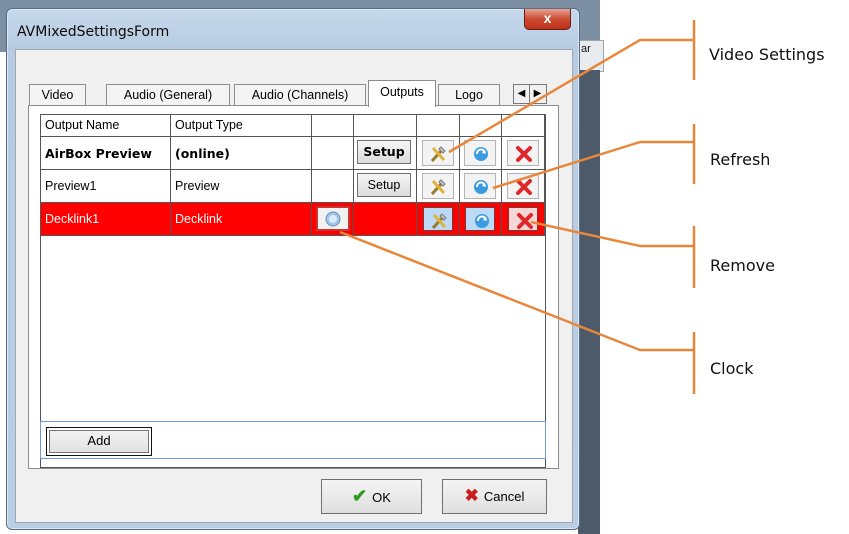 The image size is (849, 534). I want to click on callout-line-refresh, so click(593, 165).